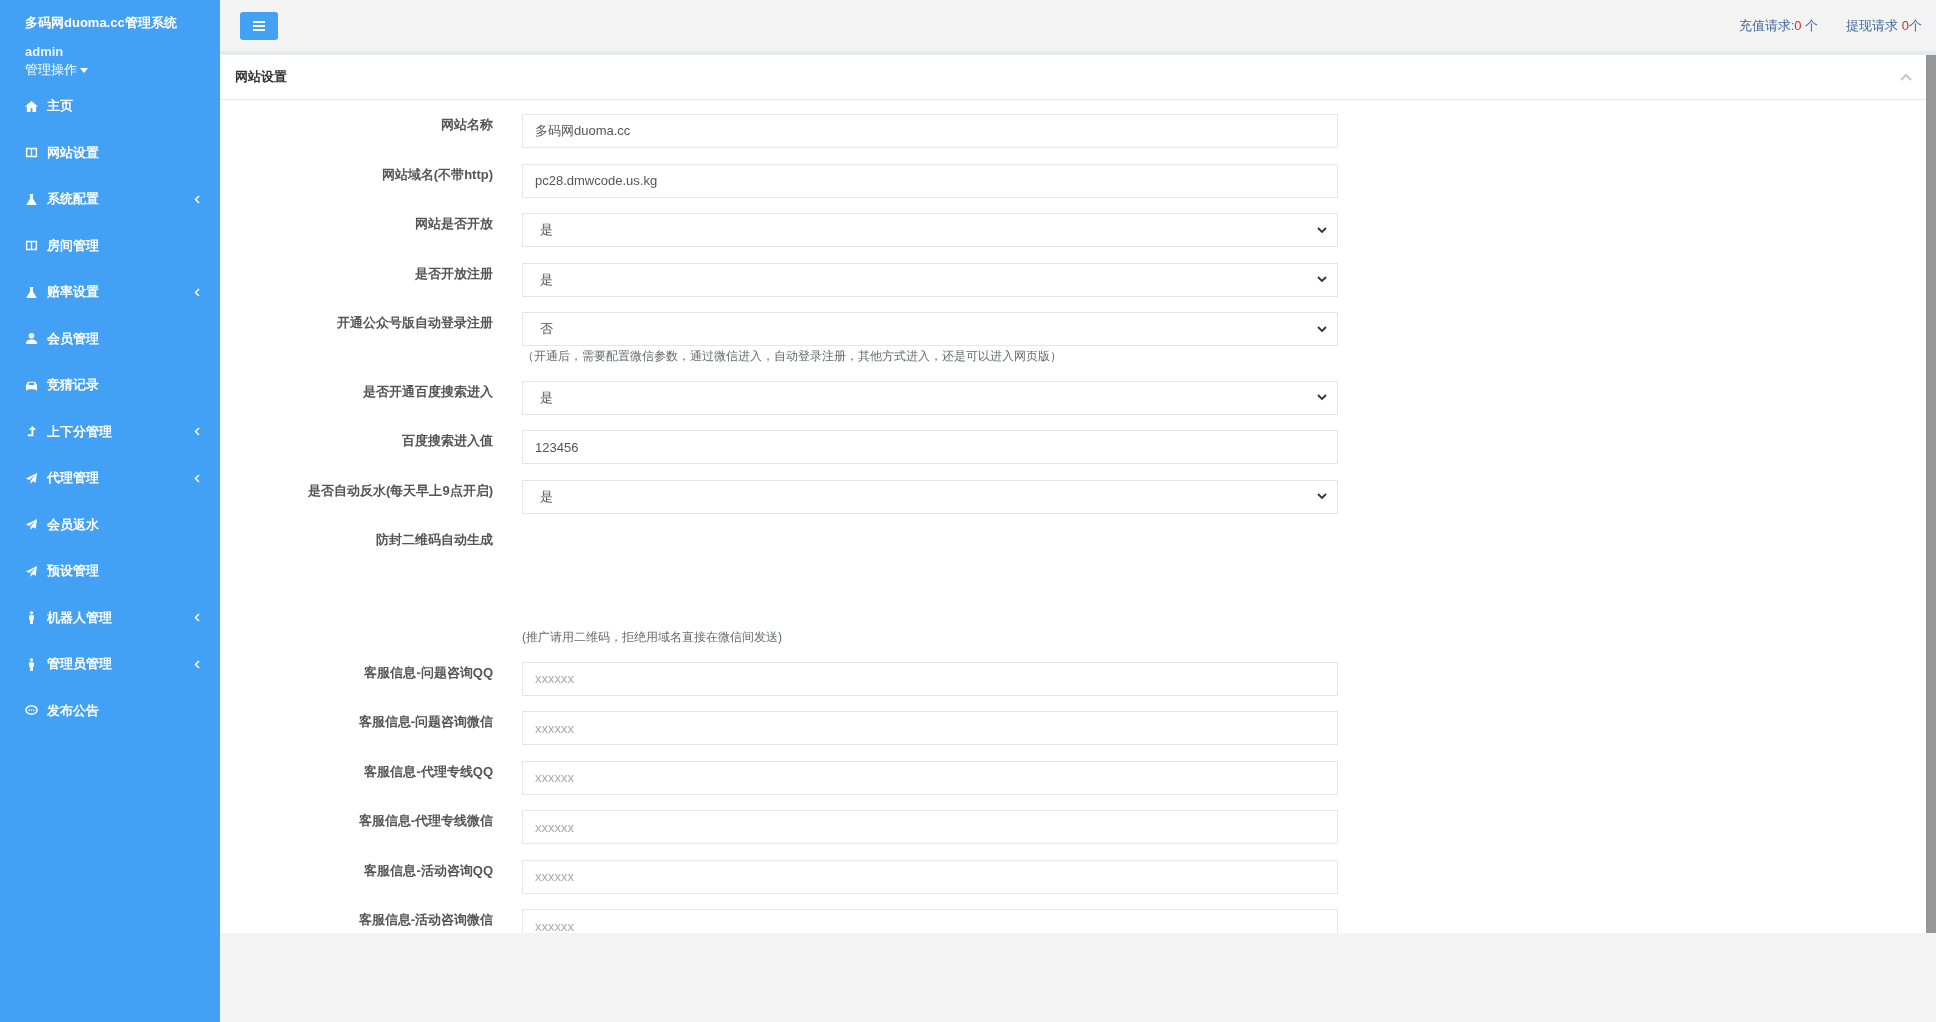 The height and width of the screenshot is (1022, 1936). Describe the element at coordinates (110, 524) in the screenshot. I see `nav-item: 会员返水` at that location.